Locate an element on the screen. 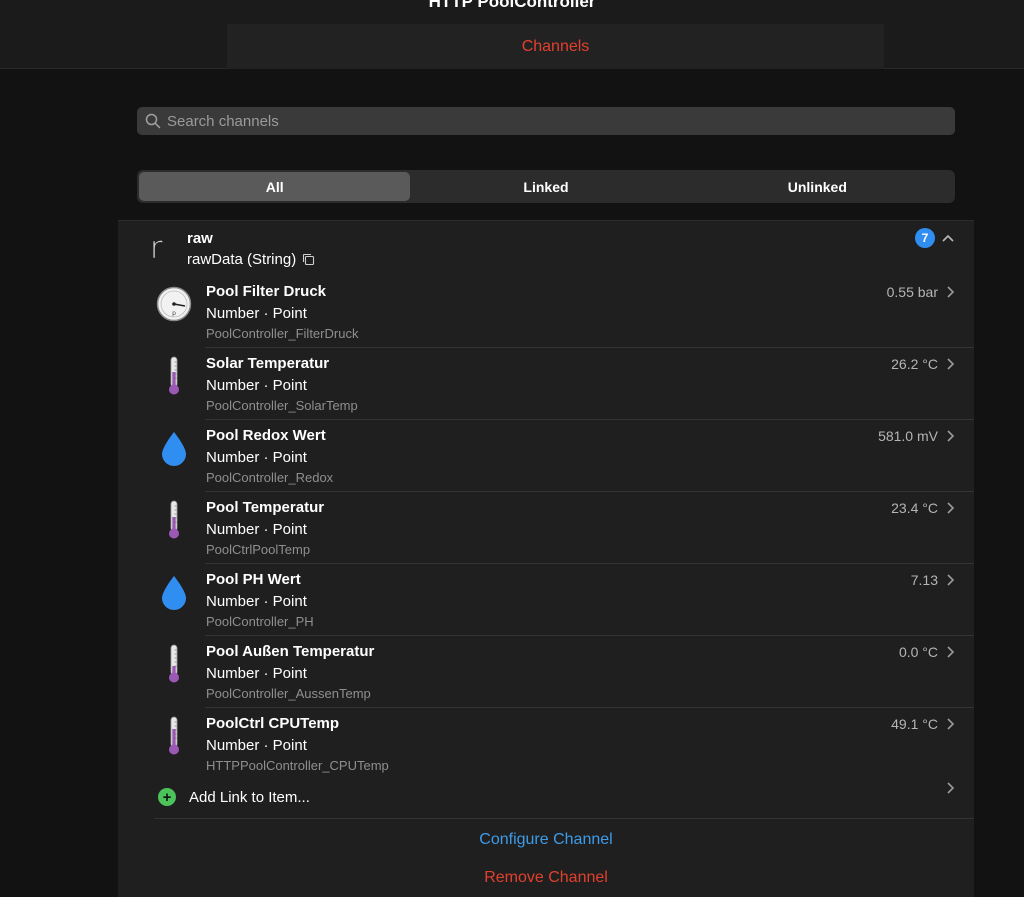  tab-channels: Channels is located at coordinates (555, 46).